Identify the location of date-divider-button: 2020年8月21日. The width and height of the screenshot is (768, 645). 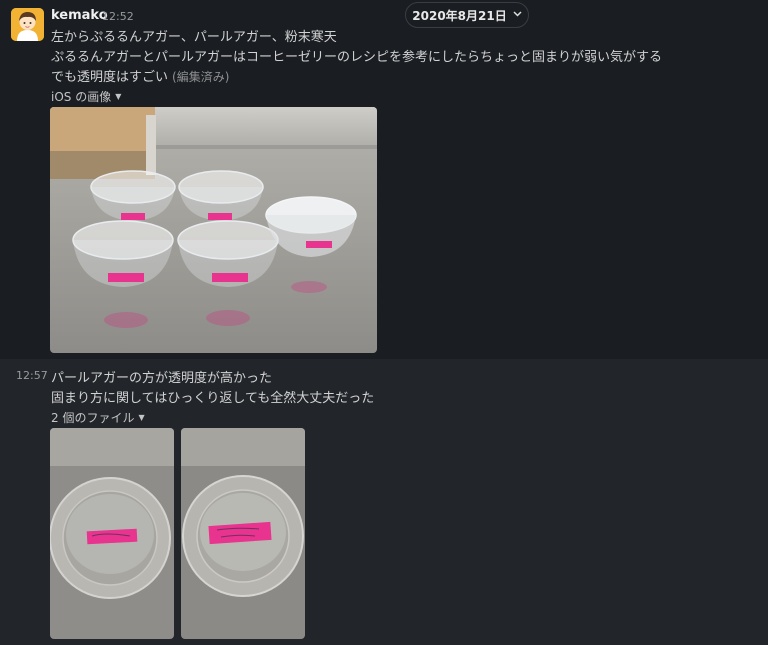
(467, 15).